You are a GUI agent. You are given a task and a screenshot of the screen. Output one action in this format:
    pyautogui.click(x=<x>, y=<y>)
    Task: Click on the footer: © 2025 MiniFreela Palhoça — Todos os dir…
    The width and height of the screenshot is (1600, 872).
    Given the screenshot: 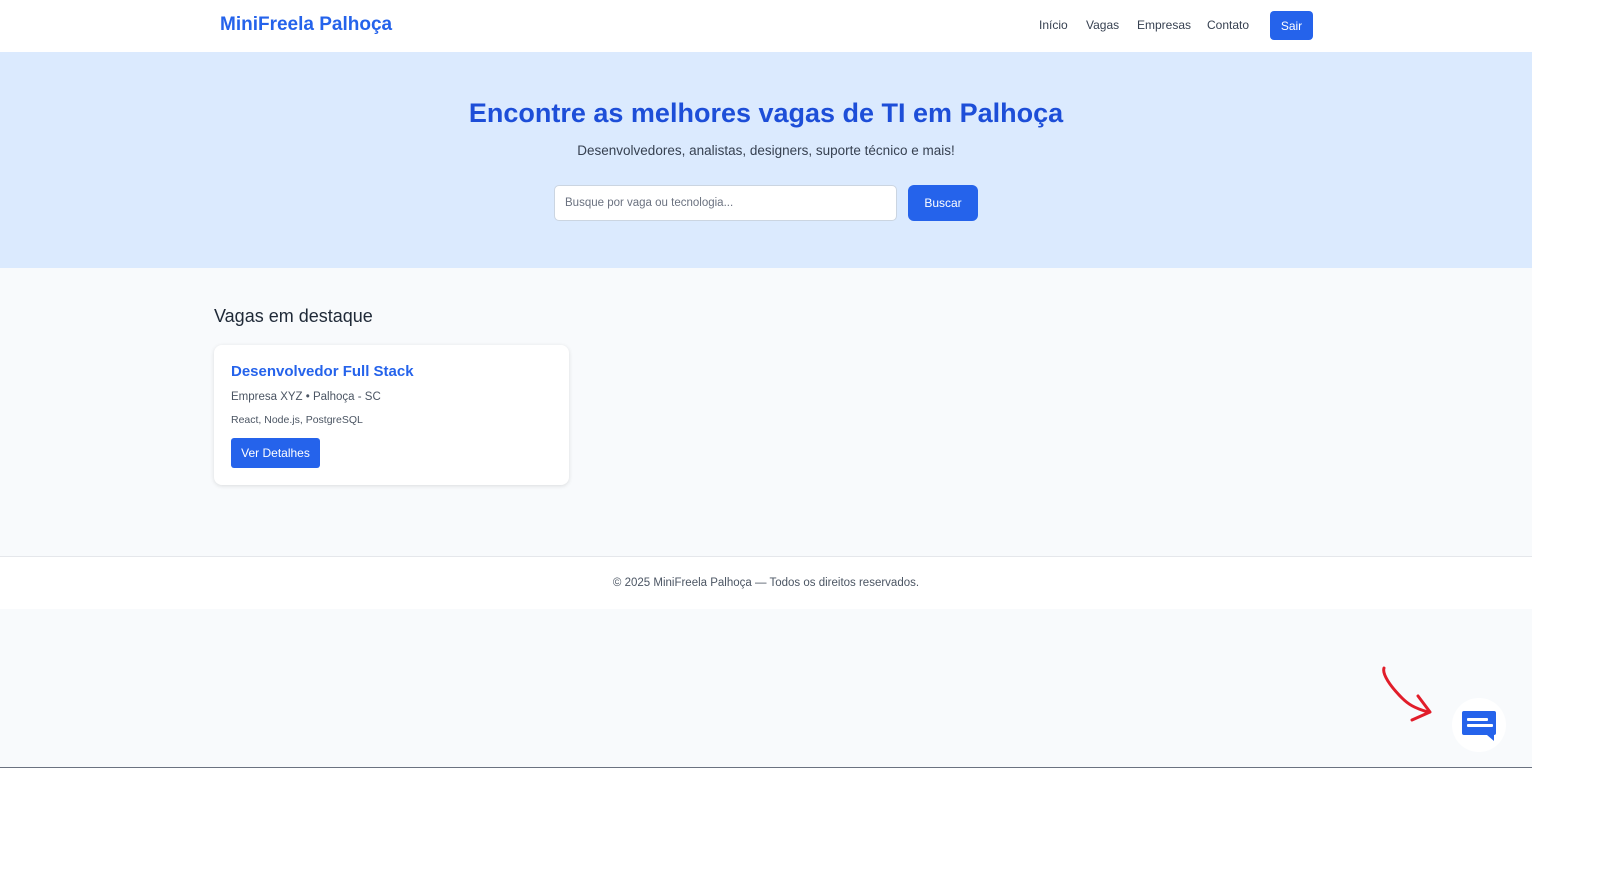 What is the action you would take?
    pyautogui.click(x=766, y=582)
    